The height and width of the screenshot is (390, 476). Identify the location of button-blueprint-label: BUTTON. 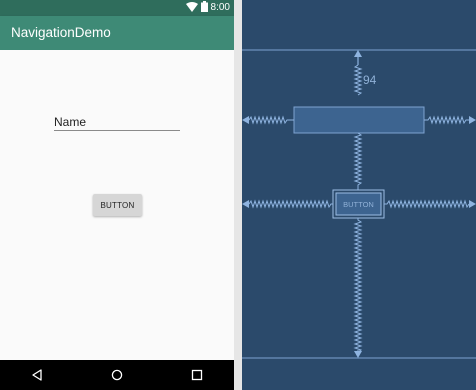
(358, 204).